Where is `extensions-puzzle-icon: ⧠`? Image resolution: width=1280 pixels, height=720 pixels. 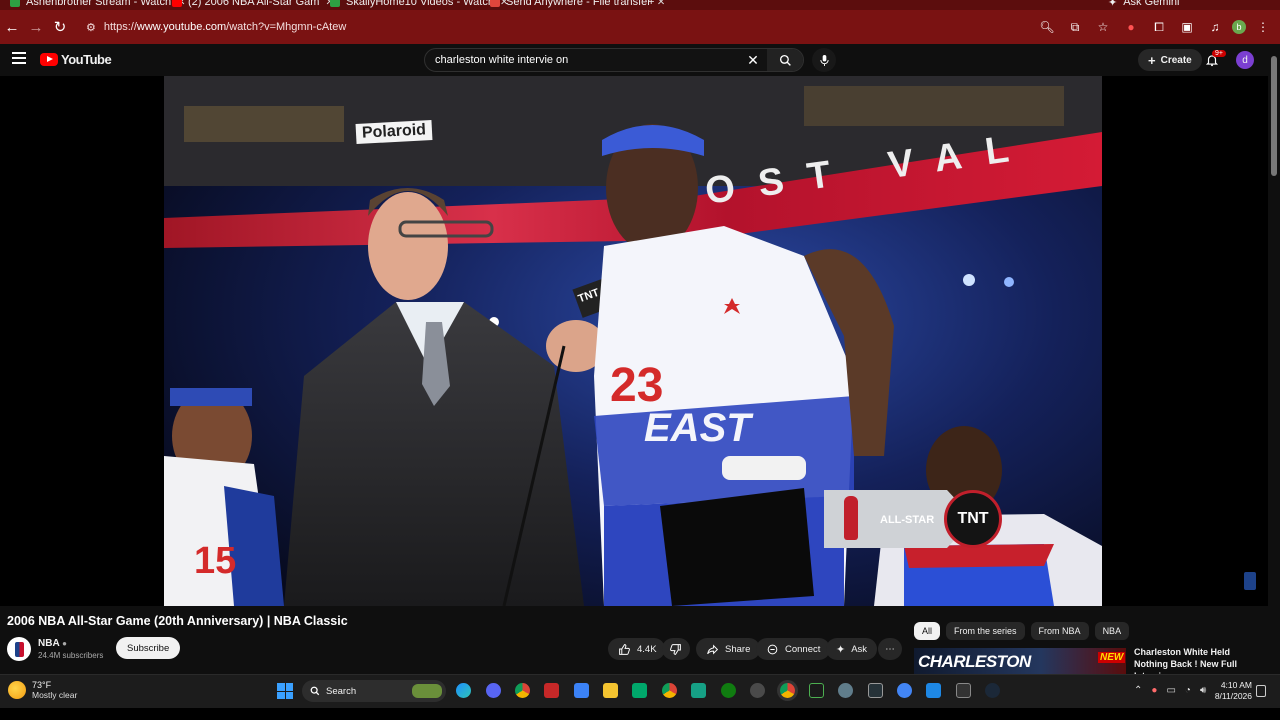
extensions-puzzle-icon: ⧠ is located at coordinates (1159, 27).